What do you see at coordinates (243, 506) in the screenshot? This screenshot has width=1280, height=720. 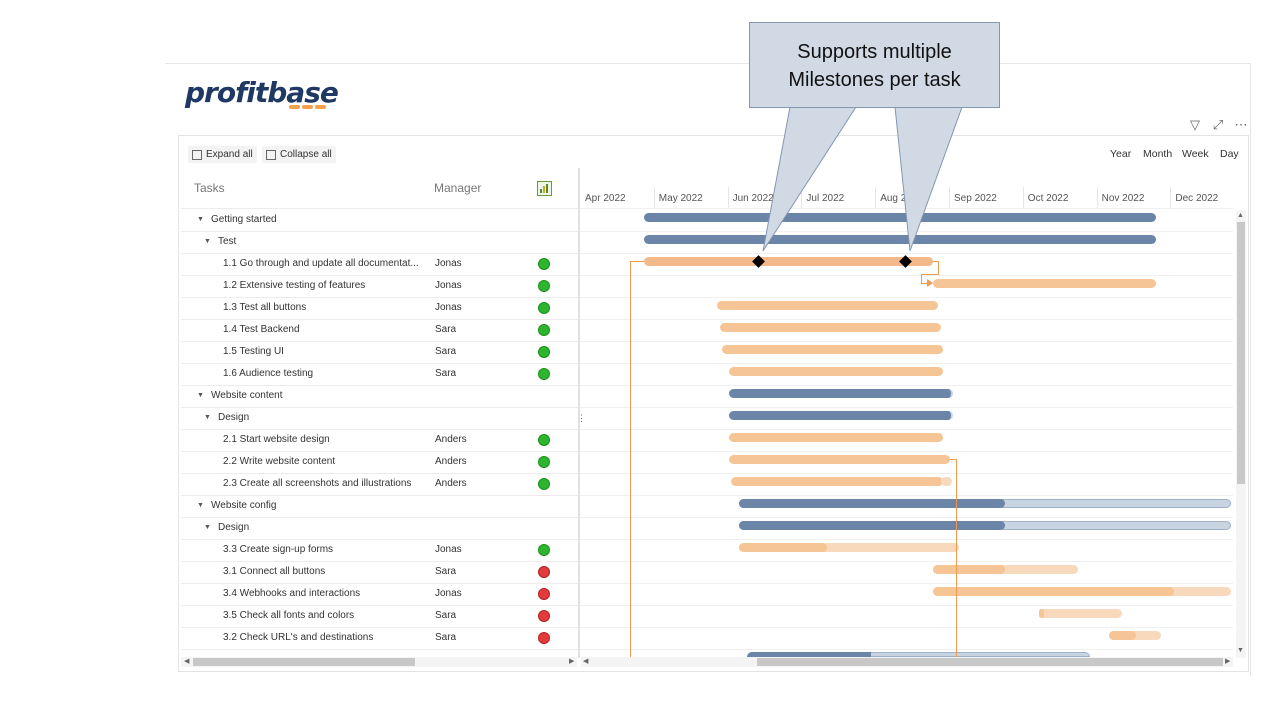 I see `group-name: Website config` at bounding box center [243, 506].